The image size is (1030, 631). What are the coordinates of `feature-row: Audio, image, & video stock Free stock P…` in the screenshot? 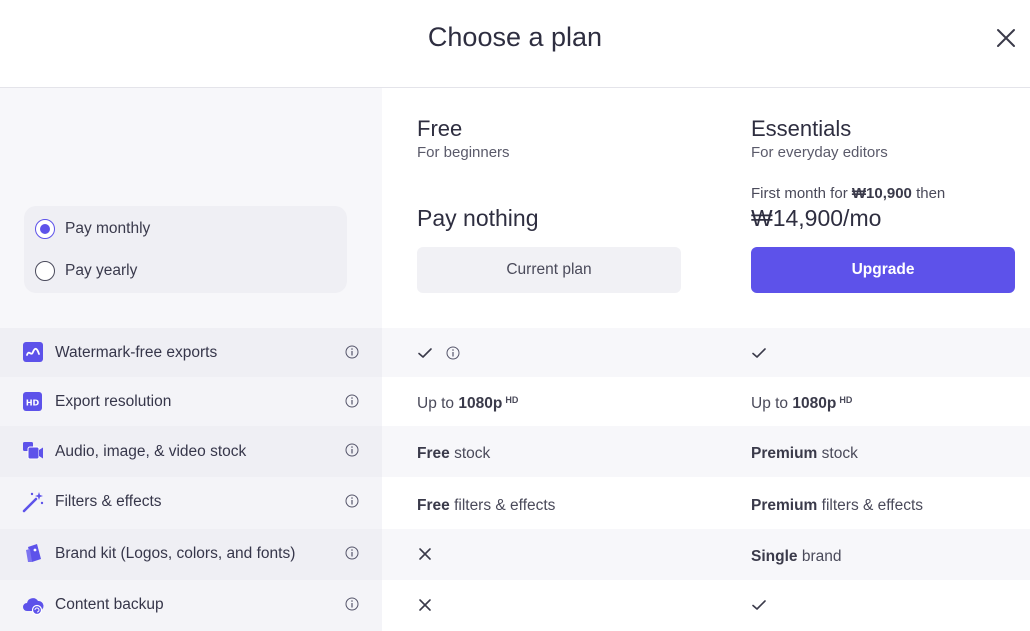 It's located at (515, 451).